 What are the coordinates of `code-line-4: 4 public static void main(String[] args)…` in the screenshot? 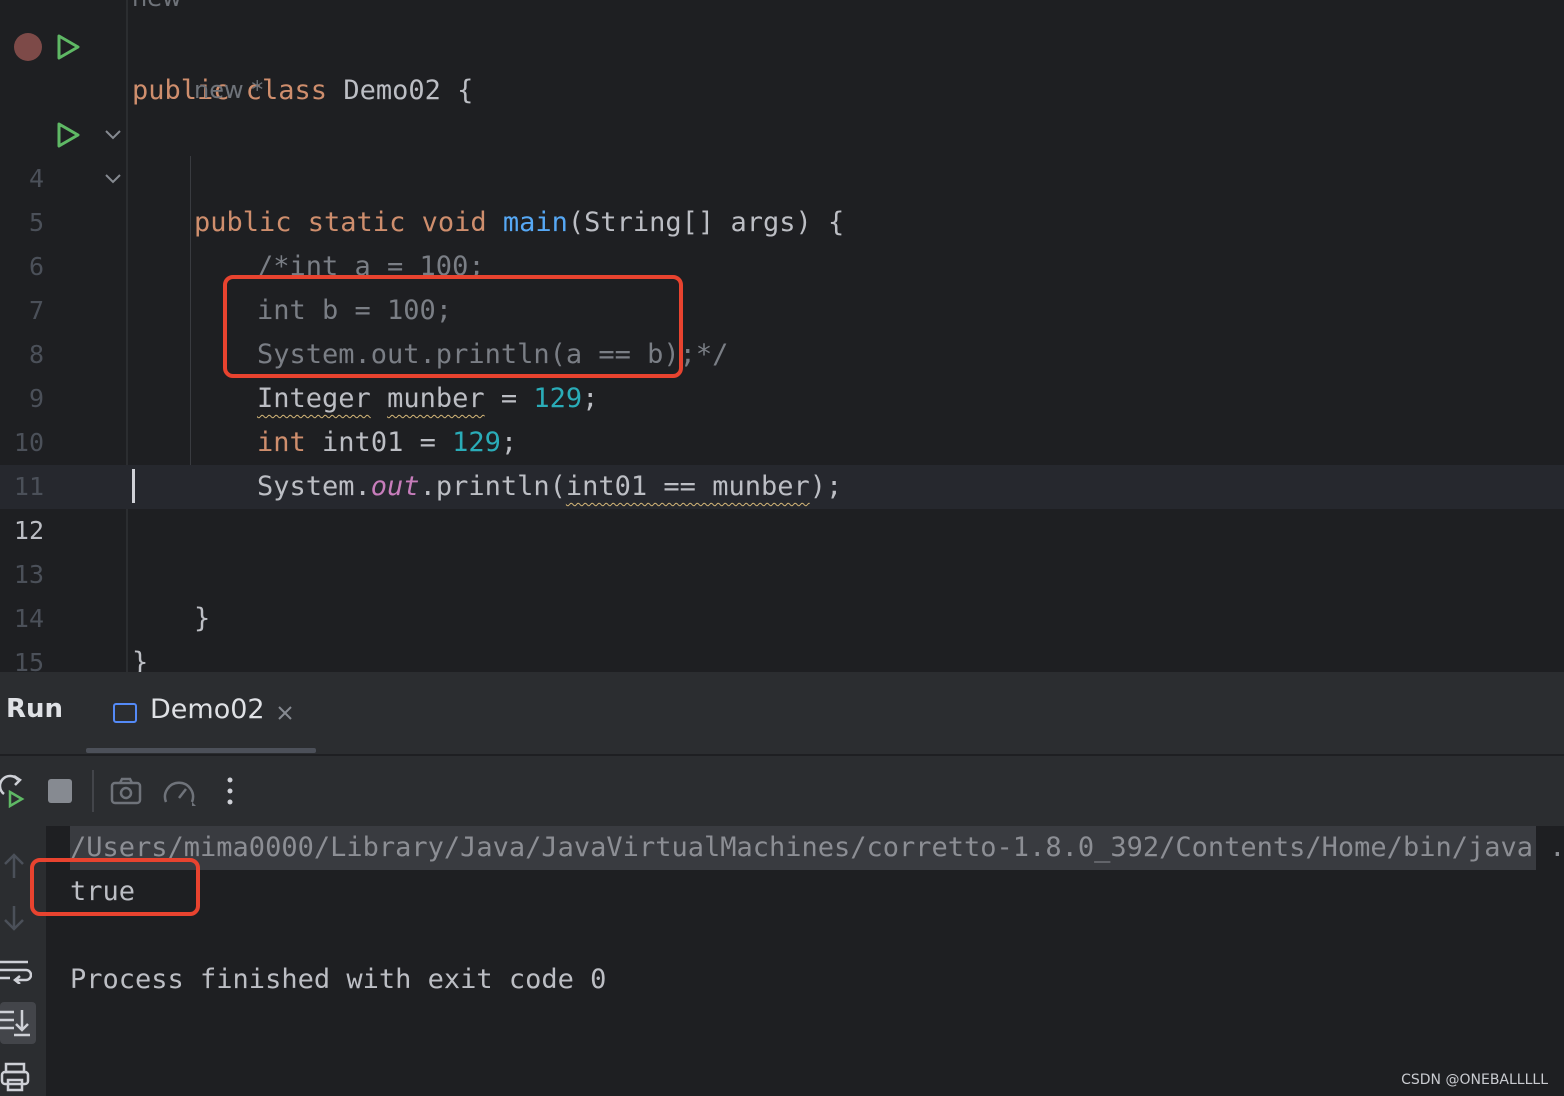 It's located at (436, 201).